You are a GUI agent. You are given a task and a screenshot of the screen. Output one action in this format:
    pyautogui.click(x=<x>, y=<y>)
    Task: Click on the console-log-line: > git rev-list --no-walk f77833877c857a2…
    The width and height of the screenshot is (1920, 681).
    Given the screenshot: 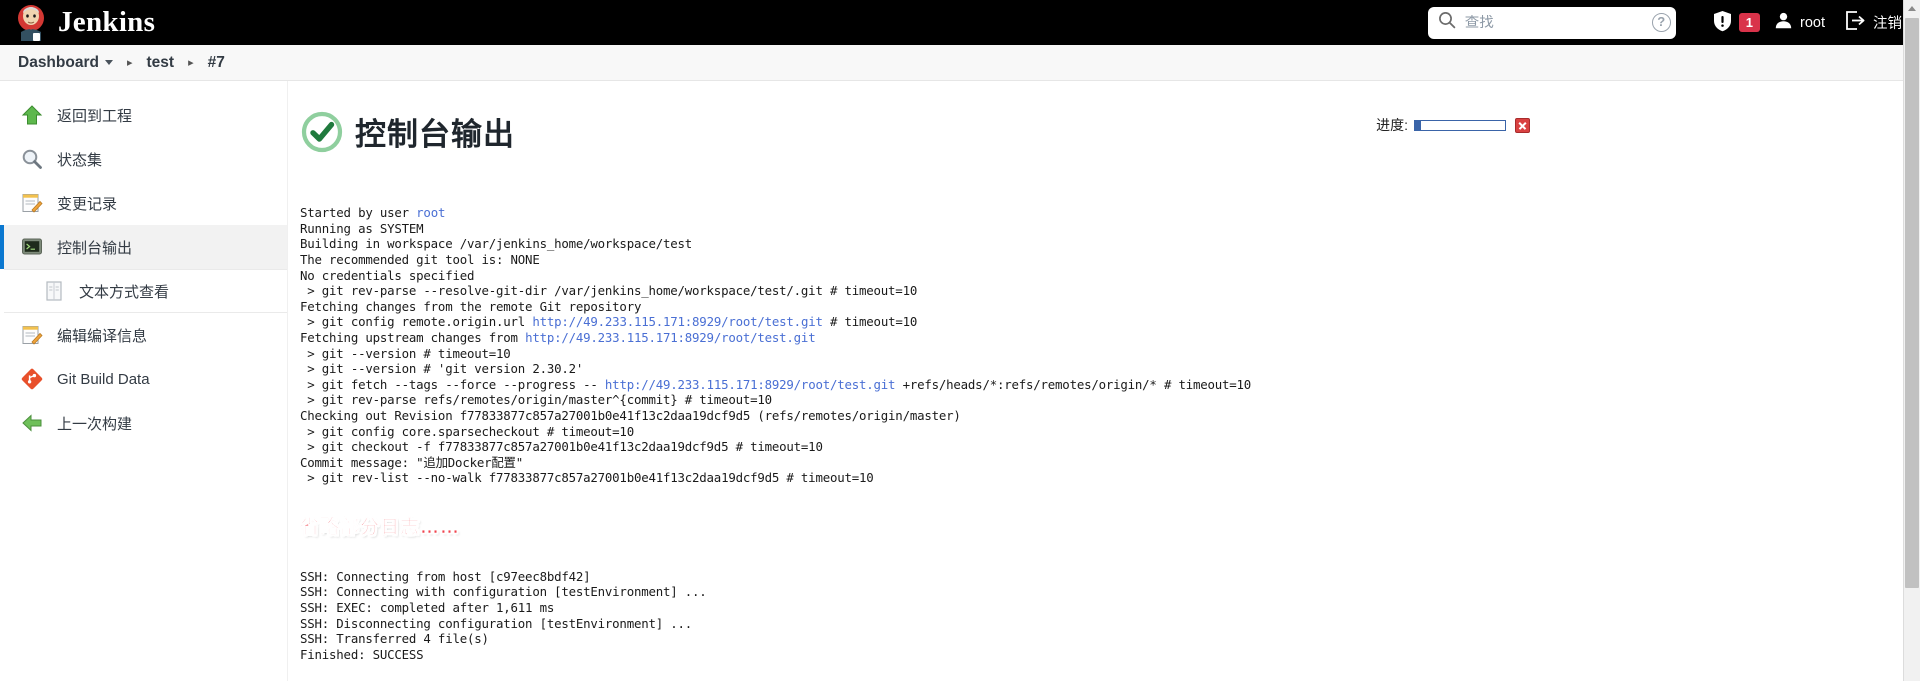 What is the action you would take?
    pyautogui.click(x=587, y=478)
    